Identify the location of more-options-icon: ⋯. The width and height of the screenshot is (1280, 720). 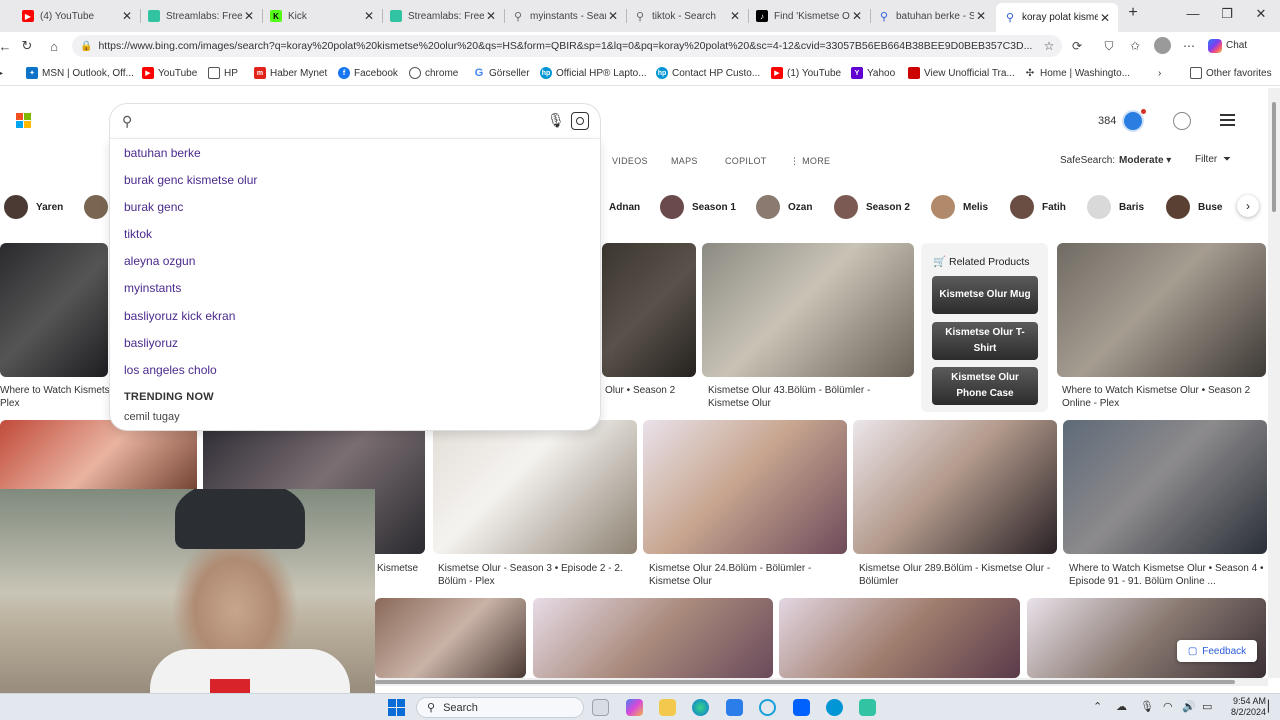
(1189, 46).